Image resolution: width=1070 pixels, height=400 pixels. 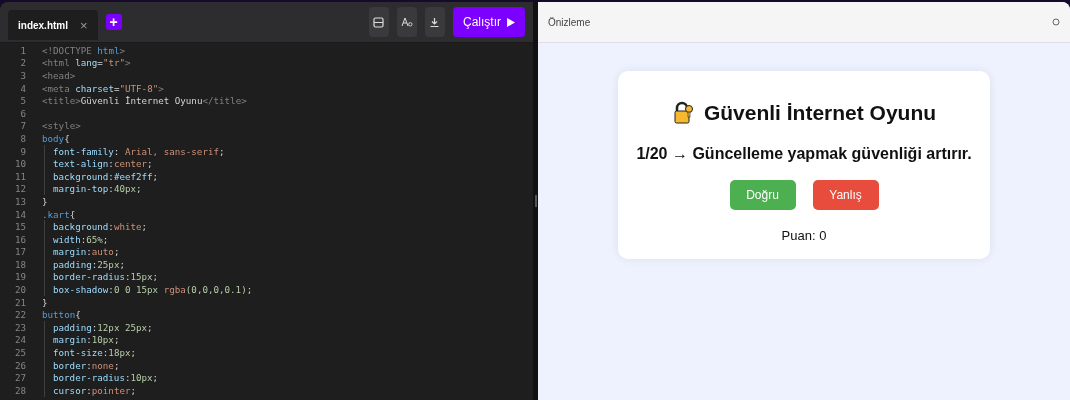 I want to click on font-size-button, so click(x=407, y=22).